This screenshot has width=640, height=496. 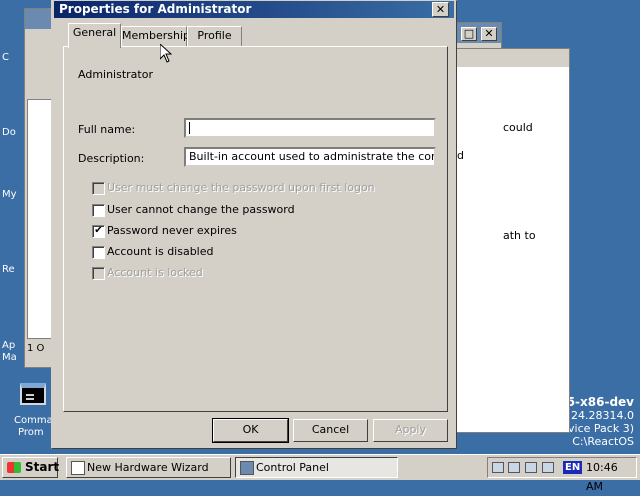 What do you see at coordinates (330, 430) in the screenshot?
I see `cancel-button: Cancel` at bounding box center [330, 430].